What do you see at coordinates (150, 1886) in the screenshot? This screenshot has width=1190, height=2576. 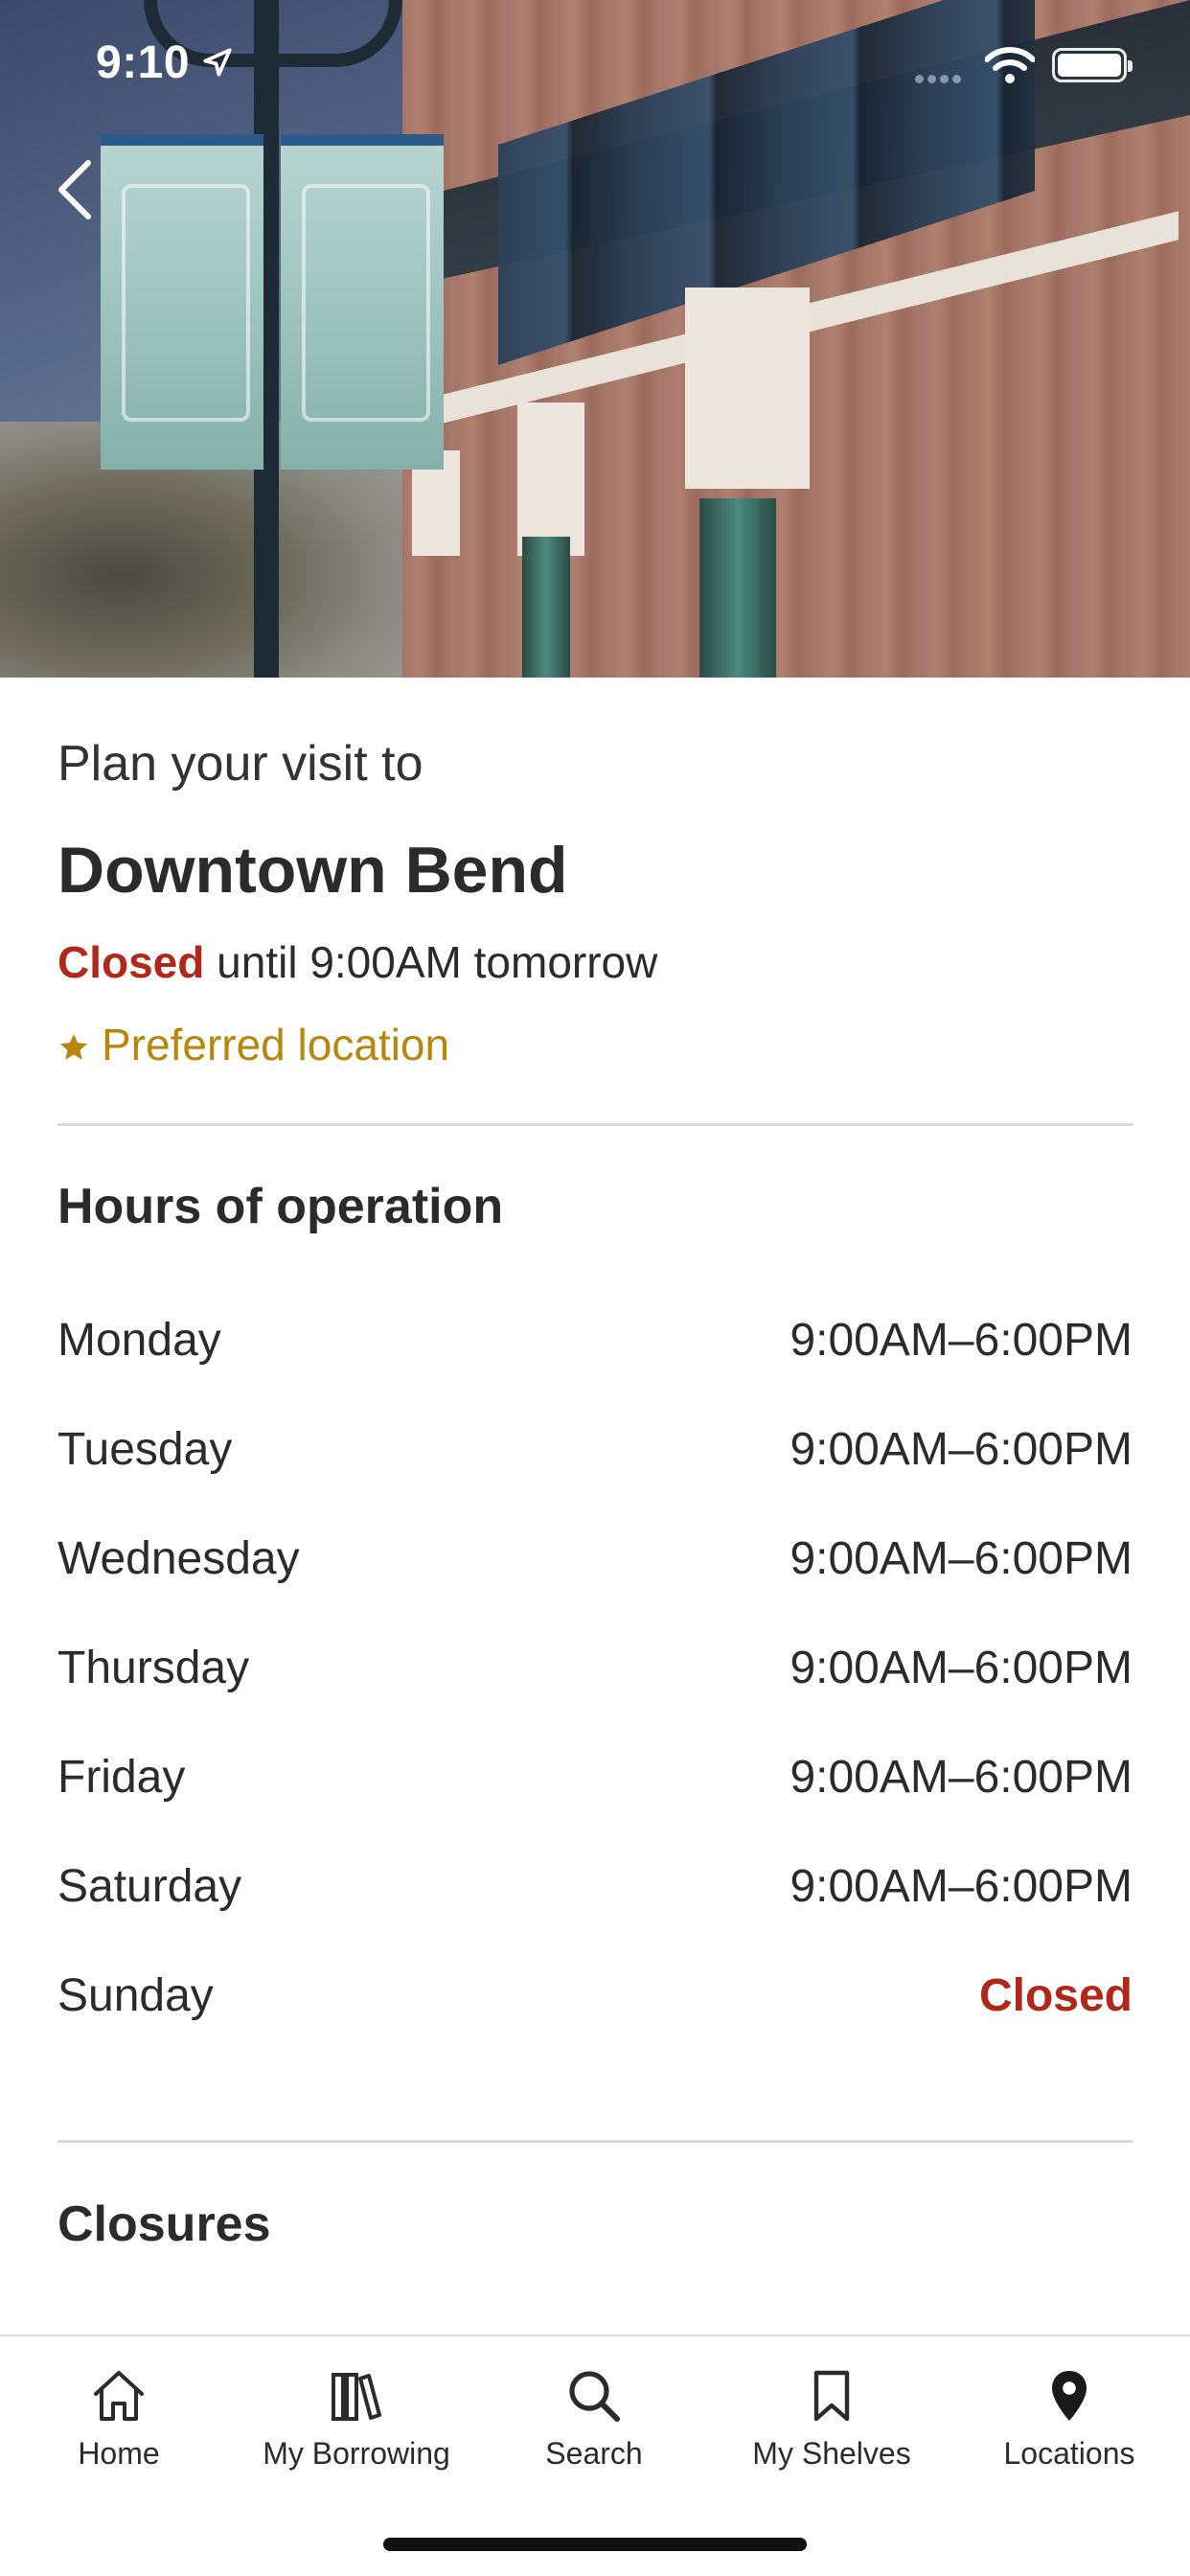 I see `day-label: Saturday` at bounding box center [150, 1886].